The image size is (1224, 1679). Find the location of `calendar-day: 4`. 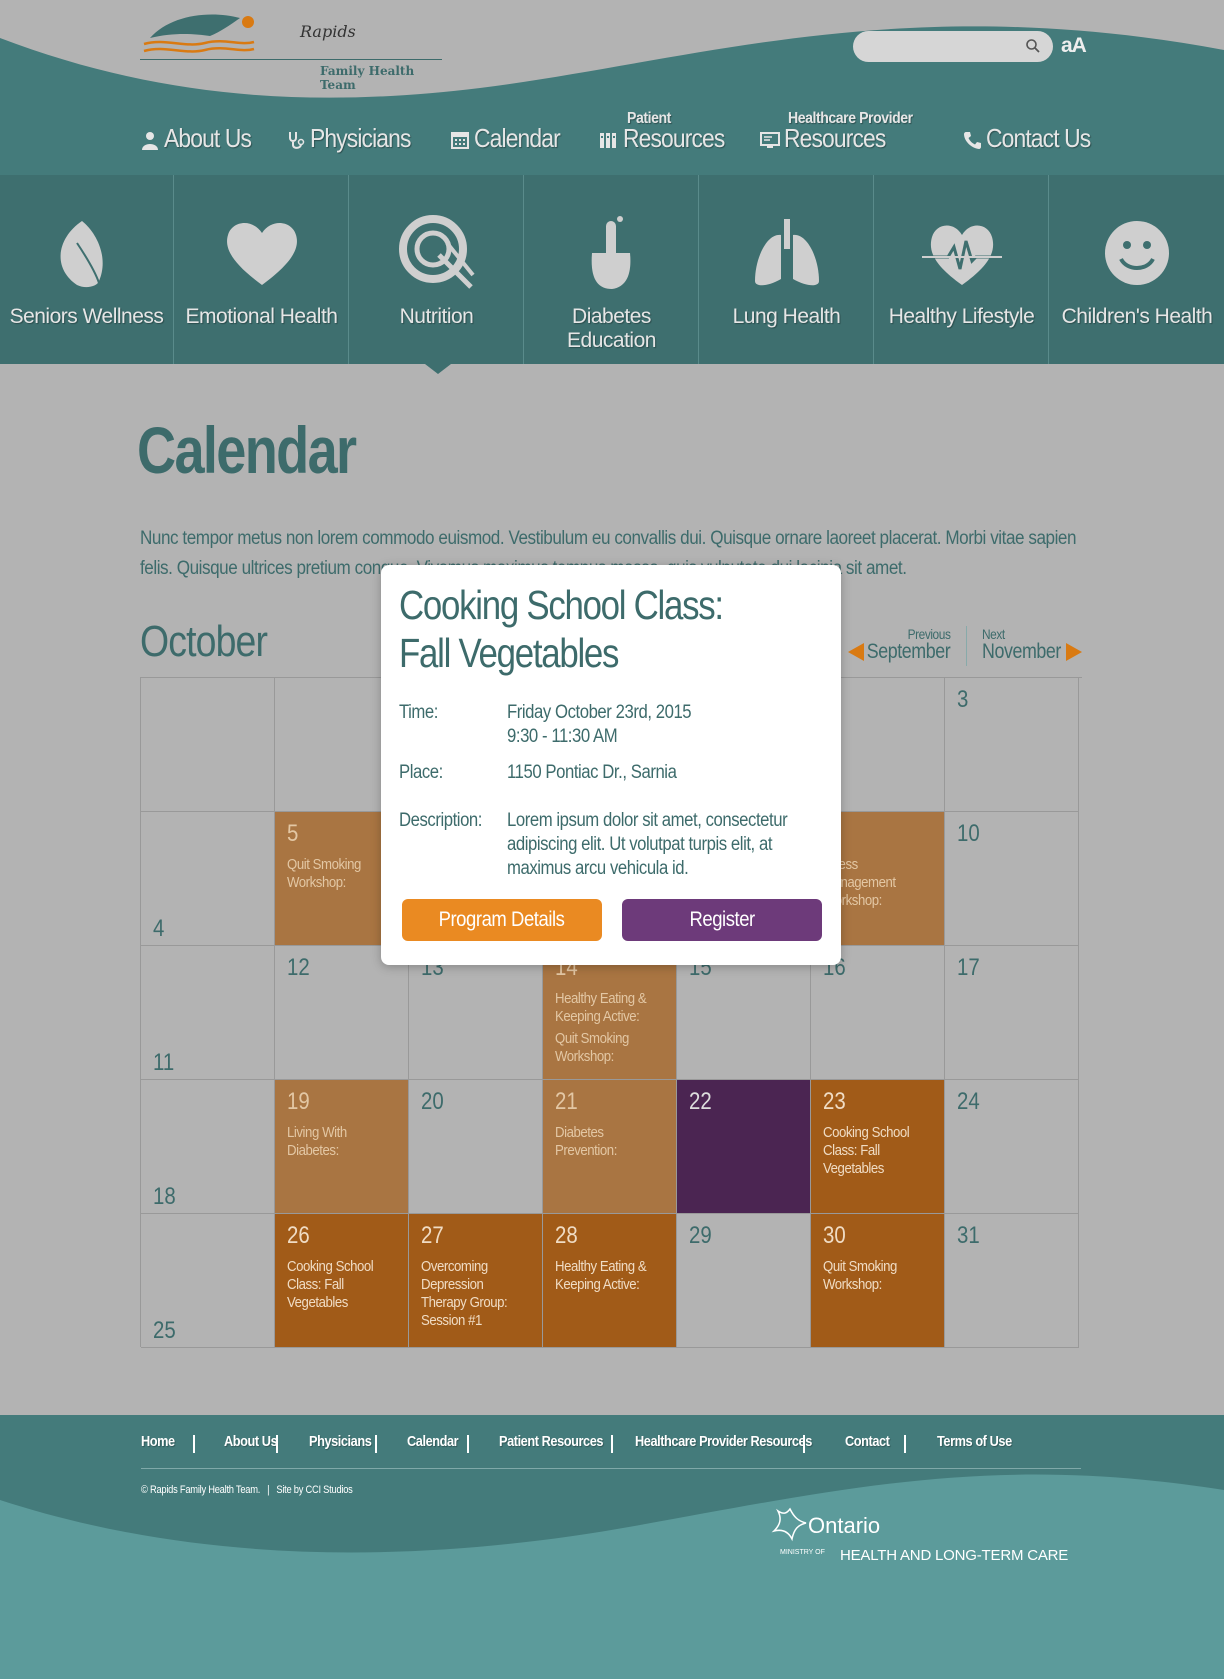

calendar-day: 4 is located at coordinates (208, 879).